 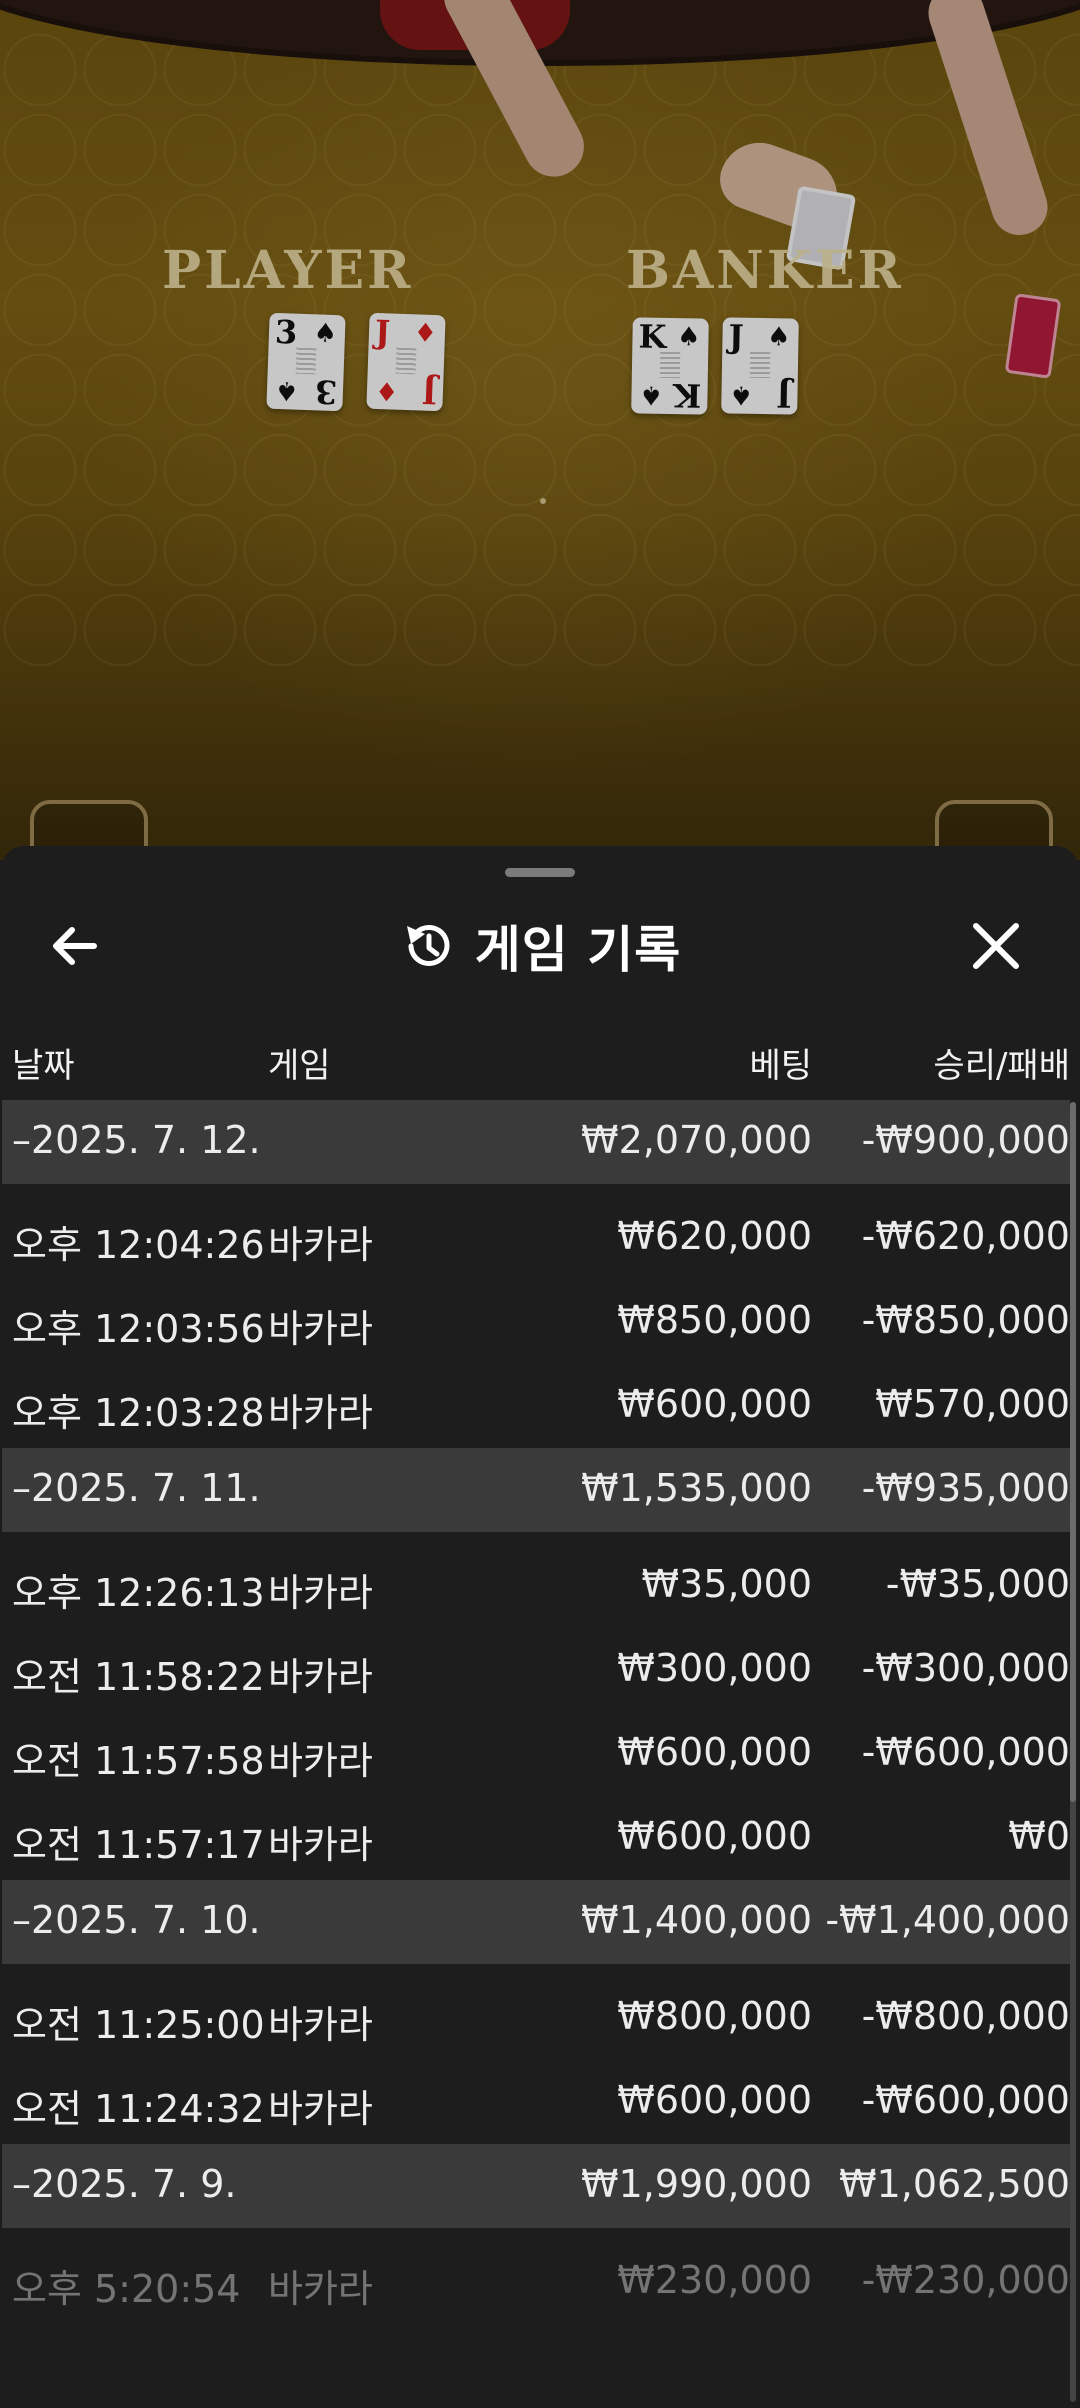 I want to click on scrollbar-thumb, so click(x=1073, y=1452).